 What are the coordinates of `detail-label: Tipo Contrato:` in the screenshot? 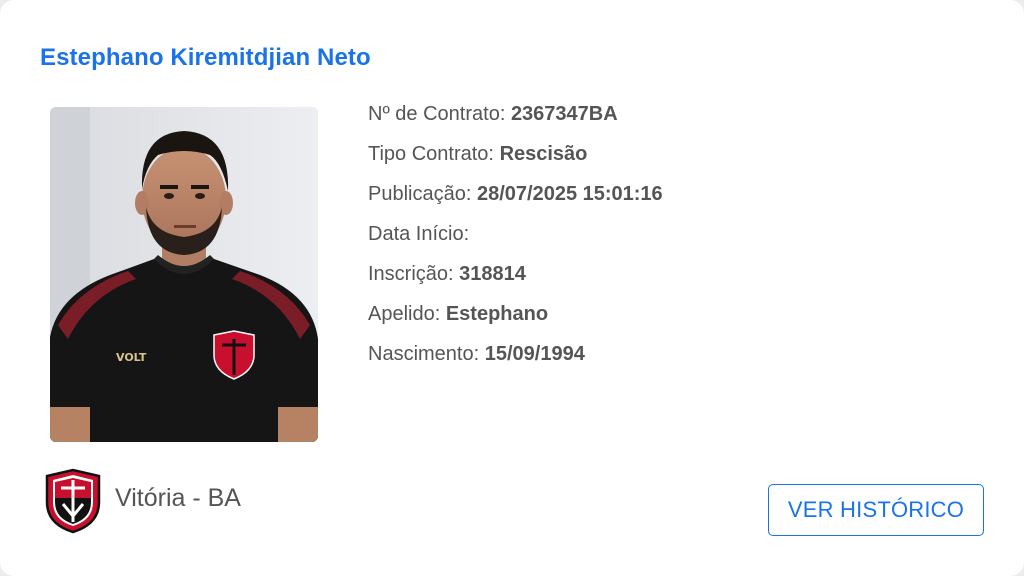 It's located at (431, 154).